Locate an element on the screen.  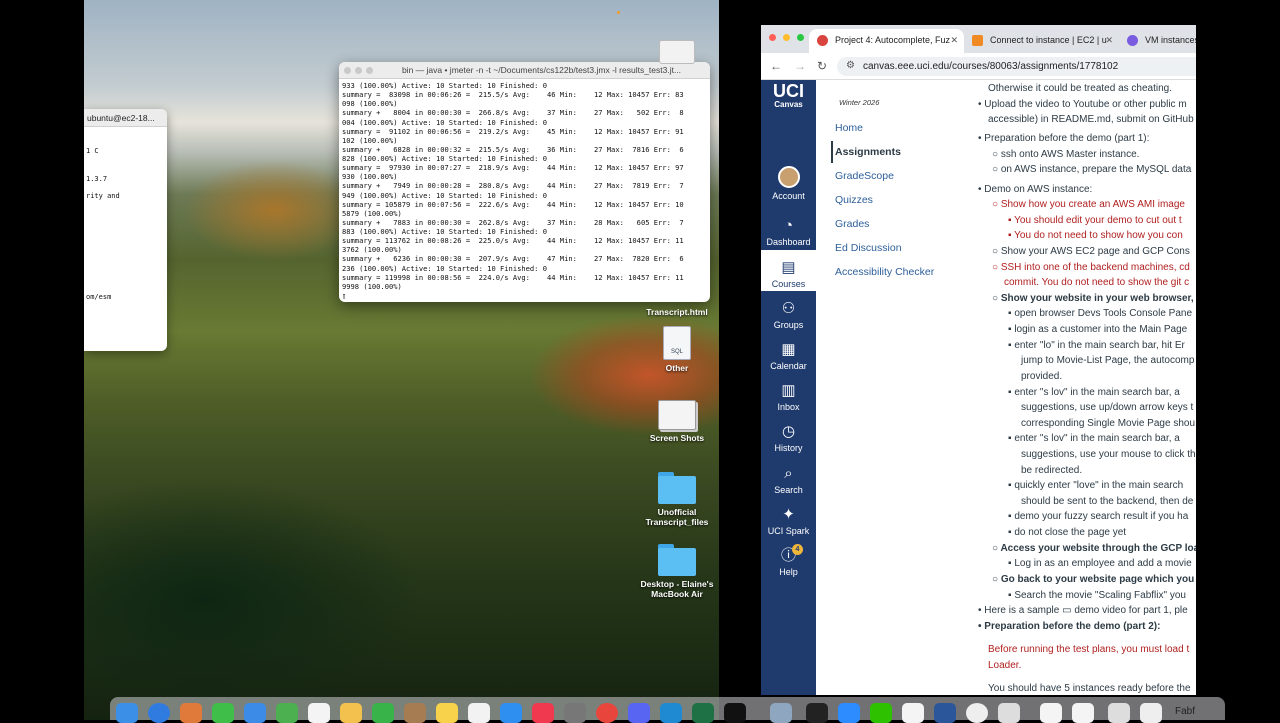
forward-arrow-icon: → is located at coordinates (800, 66).